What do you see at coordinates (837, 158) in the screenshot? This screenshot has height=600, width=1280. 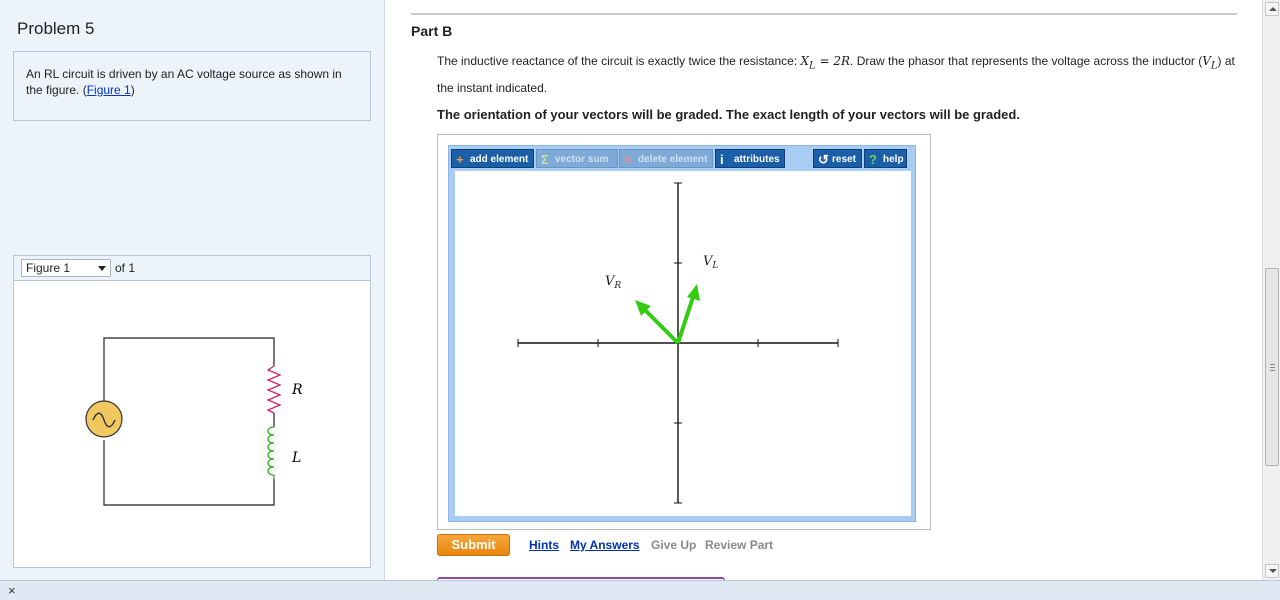 I see `reset-button: ↺ reset` at bounding box center [837, 158].